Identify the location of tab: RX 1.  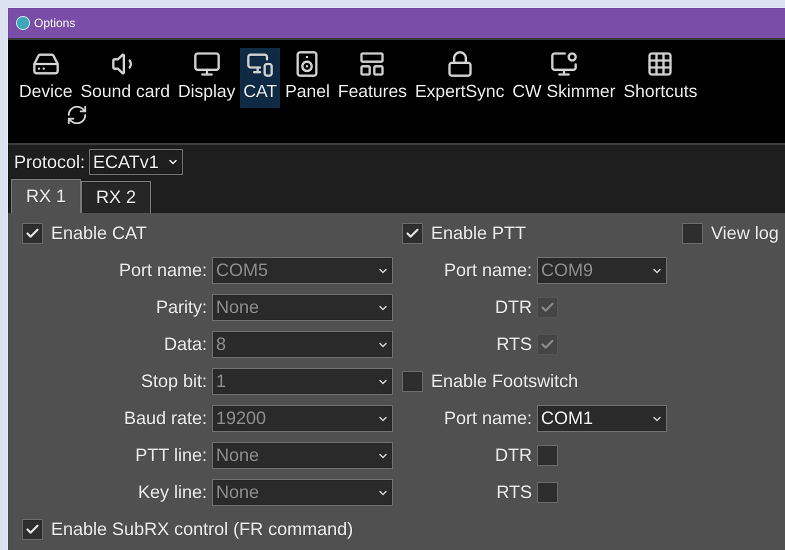
(46, 196).